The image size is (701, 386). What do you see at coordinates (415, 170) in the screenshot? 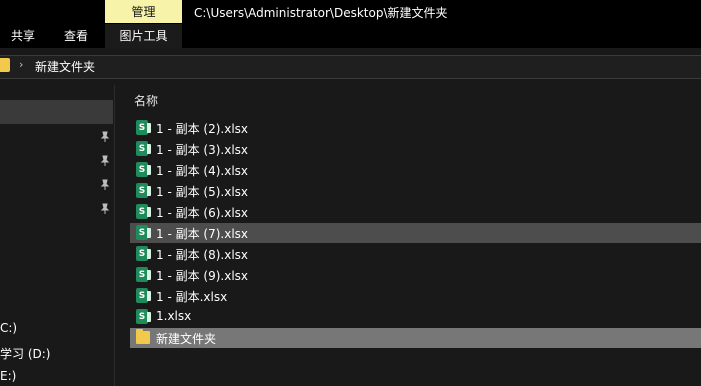
I see `file-row: S 1 - 副本 (4).xlsx` at bounding box center [415, 170].